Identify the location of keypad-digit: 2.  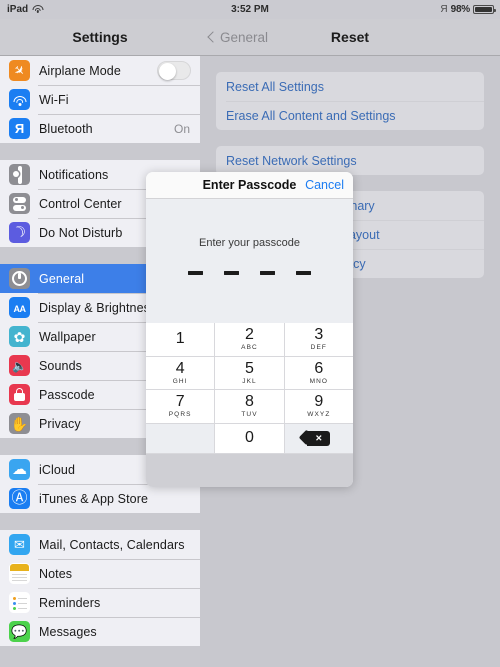
(249, 335).